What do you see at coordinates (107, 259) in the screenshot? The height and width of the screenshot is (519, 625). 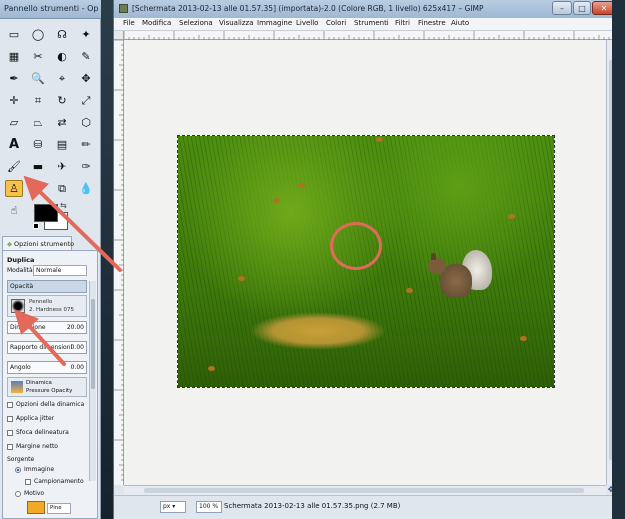 I see `desktop-background` at bounding box center [107, 259].